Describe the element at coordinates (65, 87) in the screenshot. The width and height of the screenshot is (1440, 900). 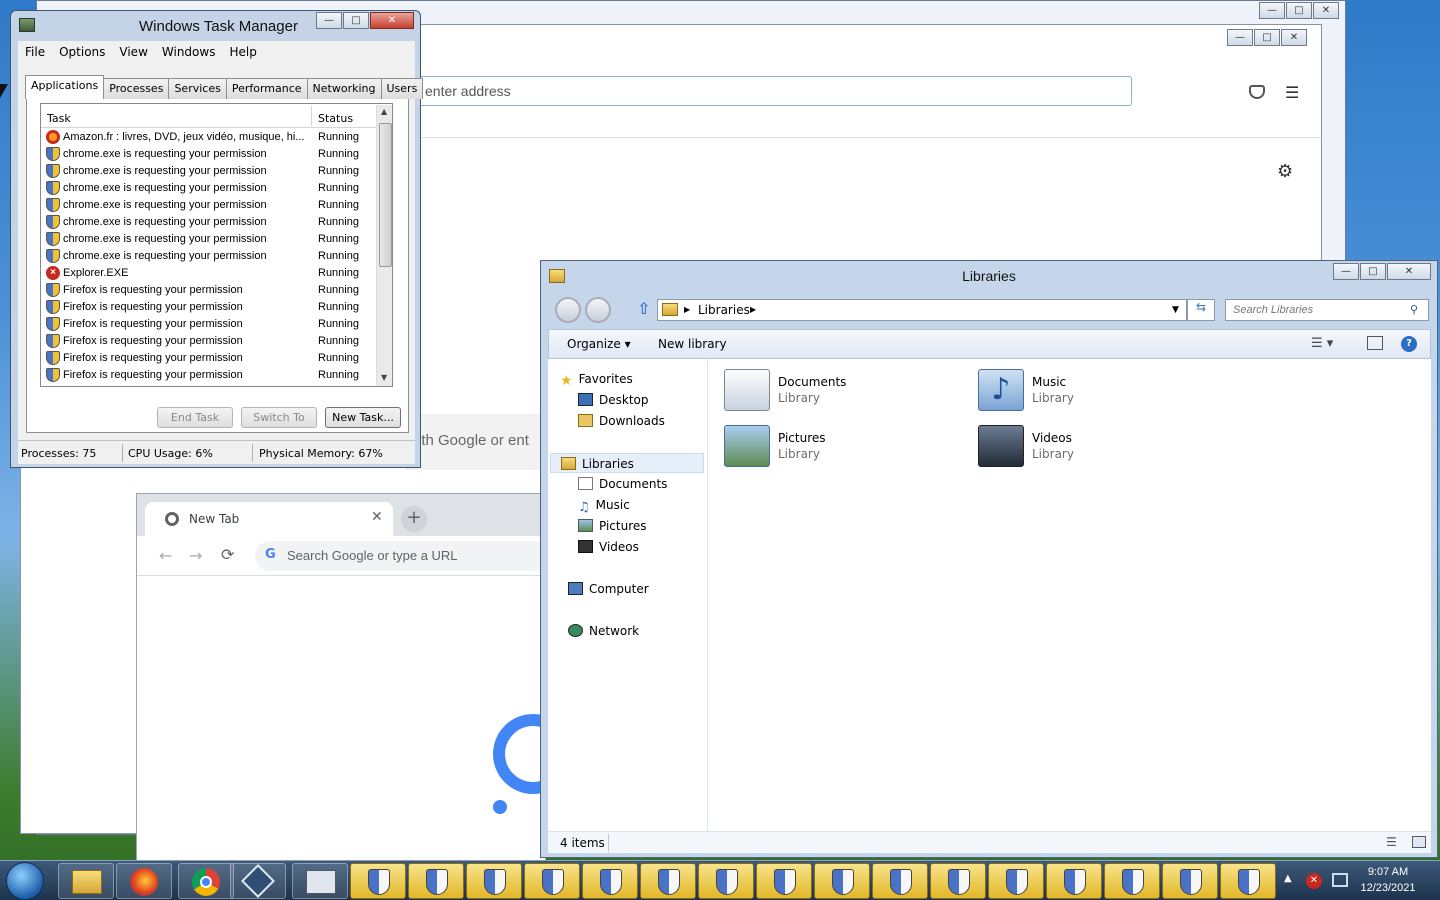
I see `tab-applications: Applications` at that location.